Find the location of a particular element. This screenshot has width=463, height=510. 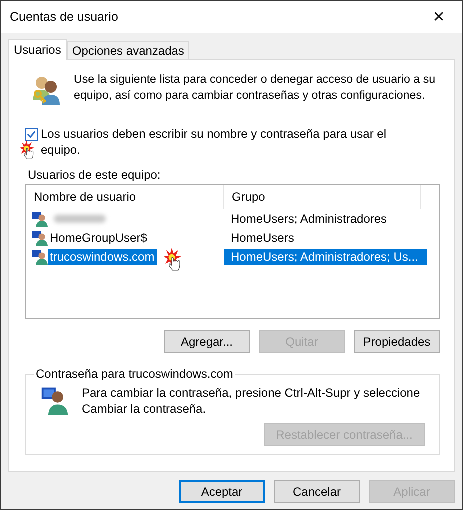

group-cell-text: HomeUsers; Administradores is located at coordinates (309, 218).